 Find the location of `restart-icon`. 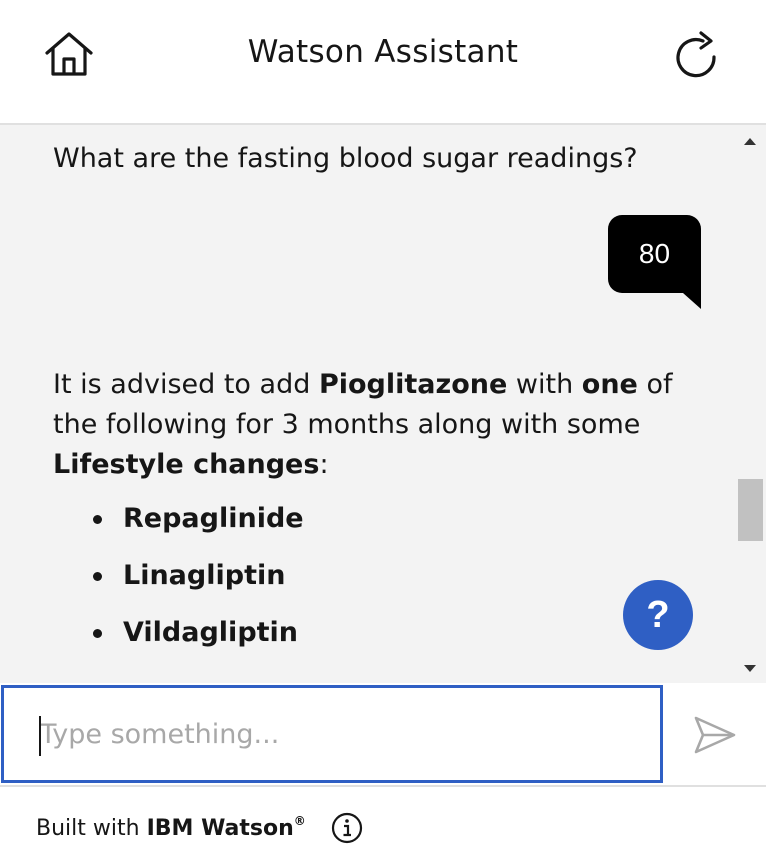

restart-icon is located at coordinates (696, 54).